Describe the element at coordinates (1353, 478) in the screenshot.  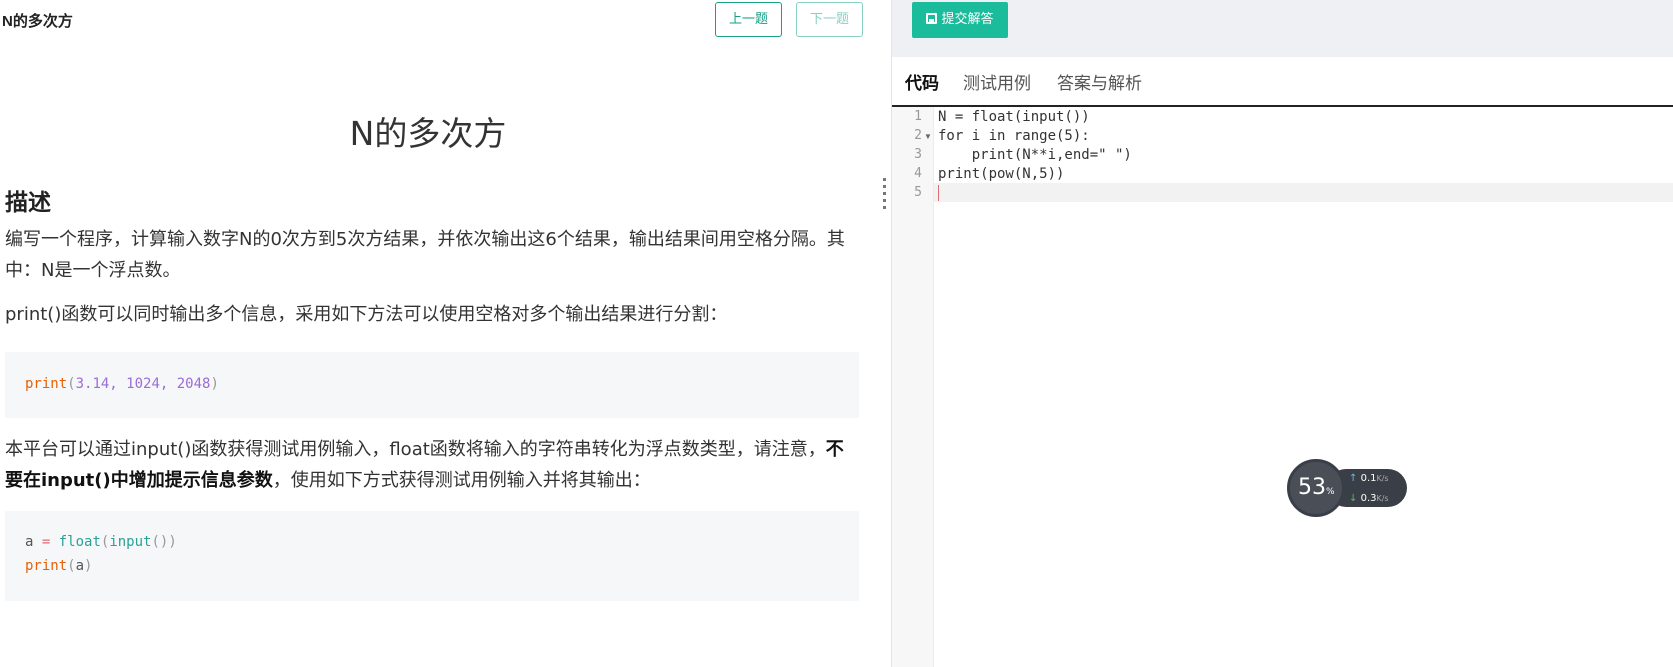
I see `upload-arrow-icon: ↑` at that location.